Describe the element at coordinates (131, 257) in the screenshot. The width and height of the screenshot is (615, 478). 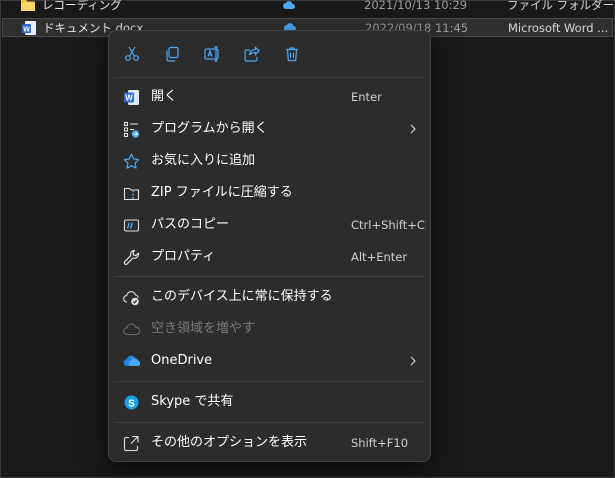
I see `wrench-icon` at that location.